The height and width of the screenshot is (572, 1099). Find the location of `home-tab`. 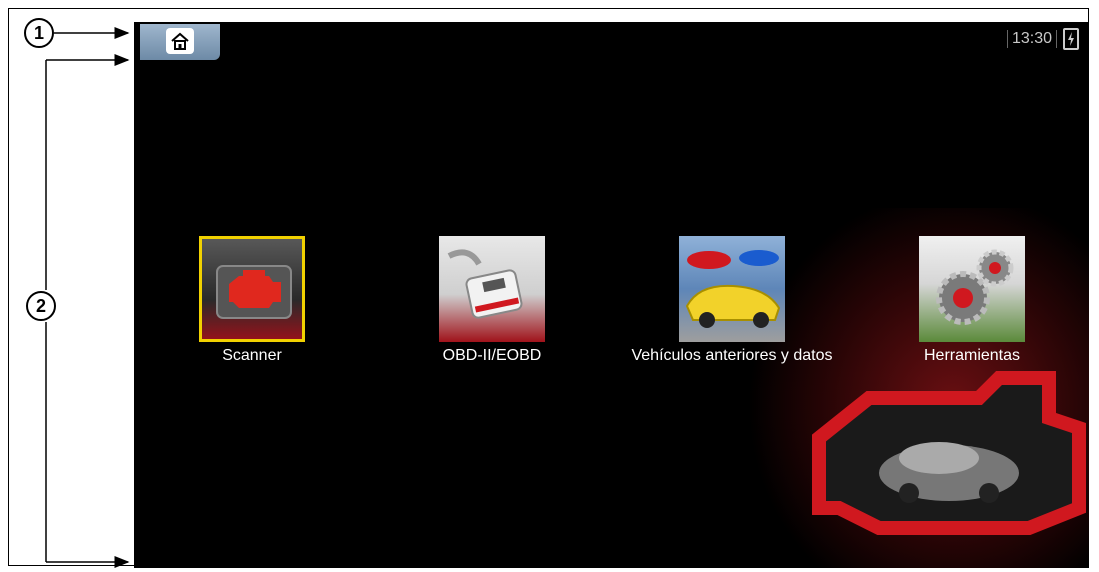

home-tab is located at coordinates (180, 42).